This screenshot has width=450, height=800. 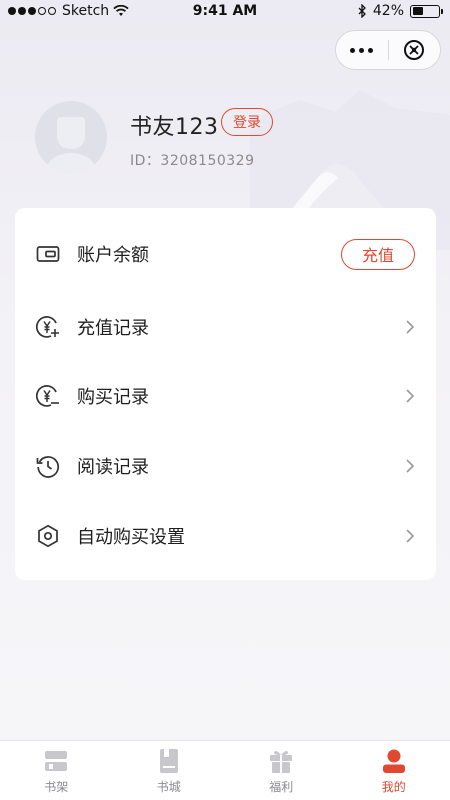 I want to click on menu-item-label: 账户余额, so click(x=113, y=255).